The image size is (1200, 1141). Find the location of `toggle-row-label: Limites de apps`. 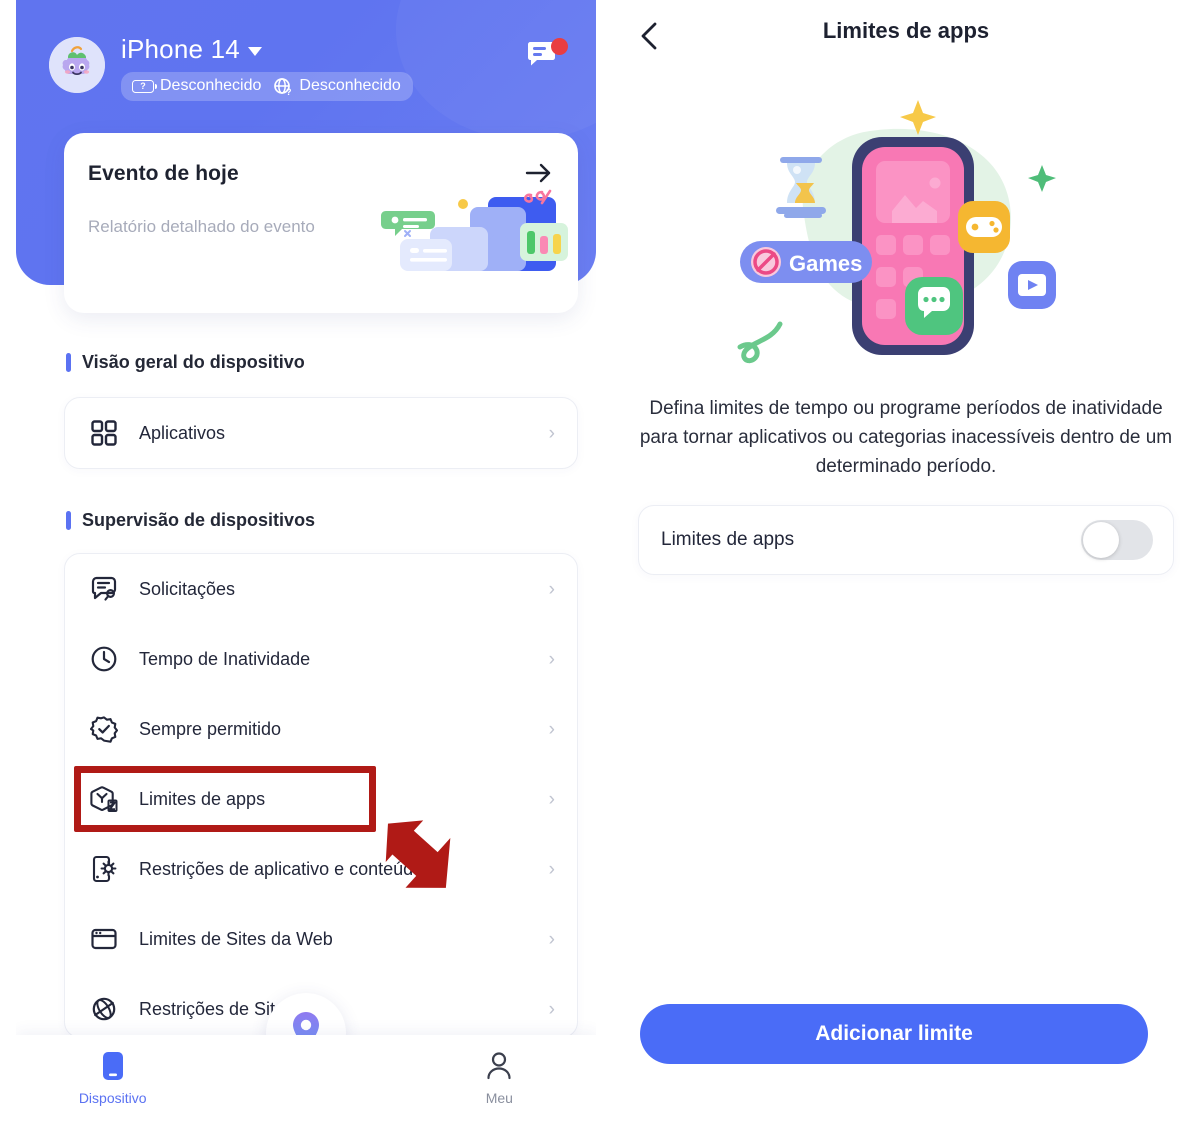

toggle-row-label: Limites de apps is located at coordinates (728, 539).